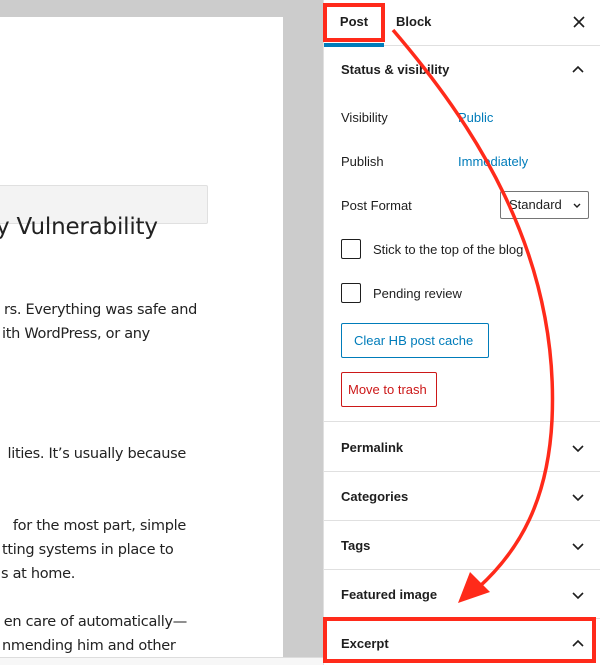 The width and height of the screenshot is (600, 665). Describe the element at coordinates (413, 23) in the screenshot. I see `tab-block: Block` at that location.